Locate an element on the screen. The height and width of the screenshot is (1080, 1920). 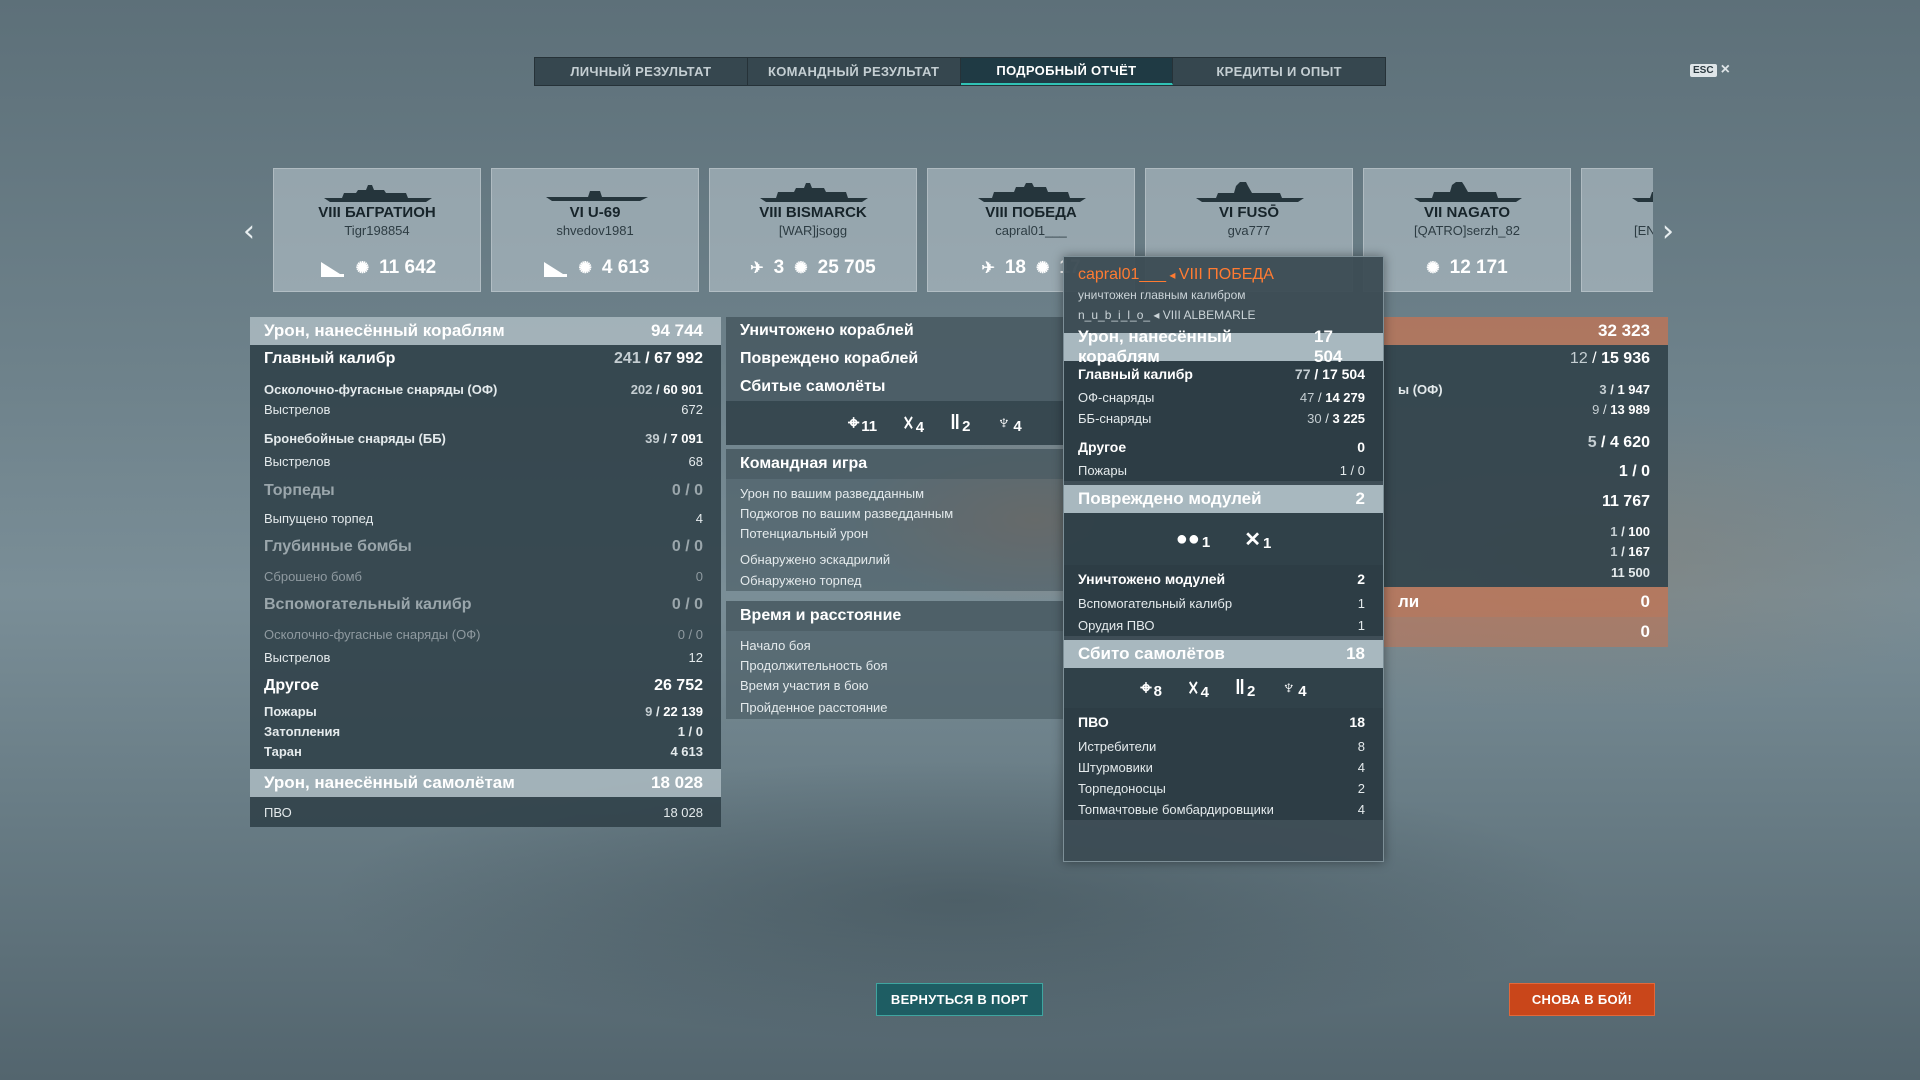
ship-card: VIII BISMARCK [WAR]jsogg ✈ 3 ✺ 25 705 is located at coordinates (813, 230).